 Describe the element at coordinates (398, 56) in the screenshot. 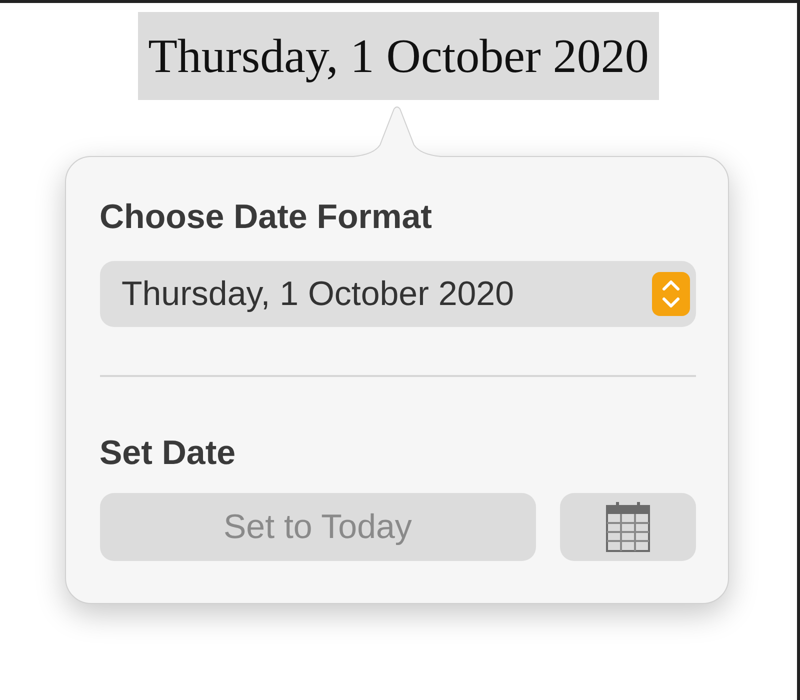

I see `date-text: Thursday, 1 October 2020` at that location.